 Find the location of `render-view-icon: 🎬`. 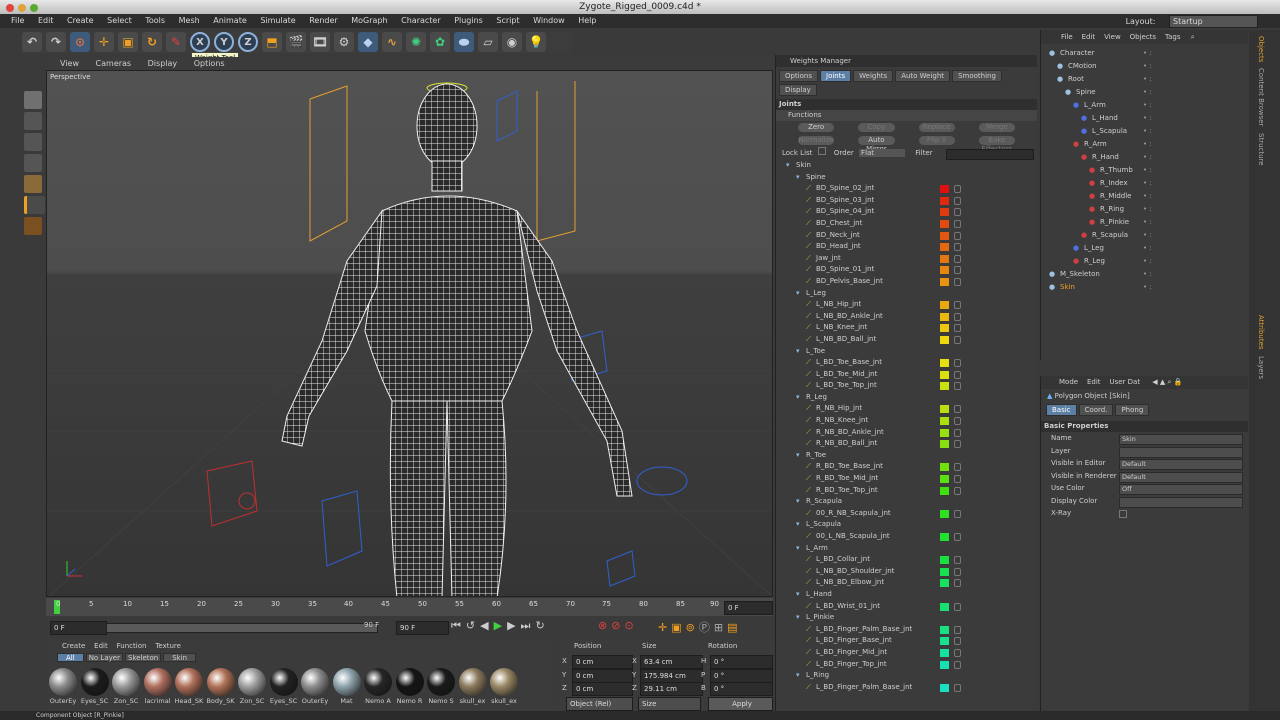

render-view-icon: 🎬 is located at coordinates (296, 42).